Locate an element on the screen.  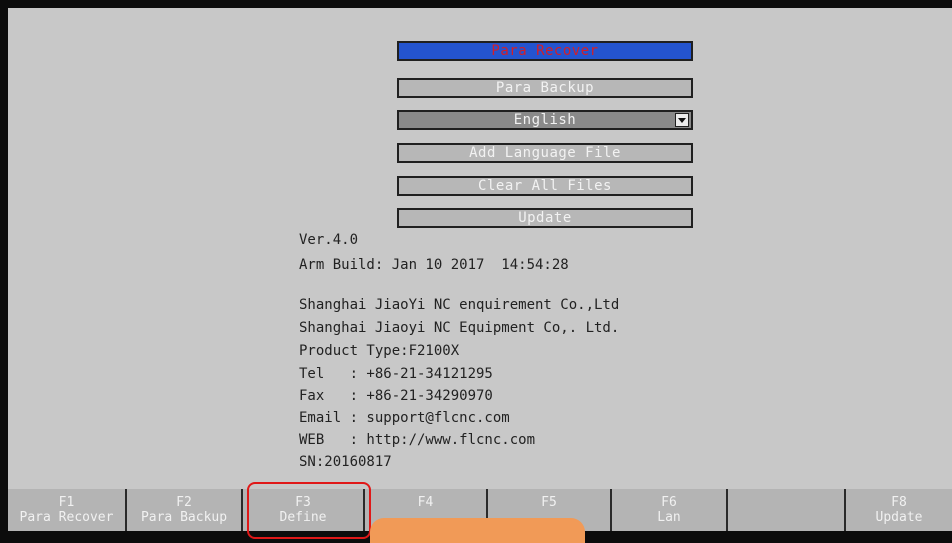
f8-key-label: F8 is located at coordinates (899, 502).